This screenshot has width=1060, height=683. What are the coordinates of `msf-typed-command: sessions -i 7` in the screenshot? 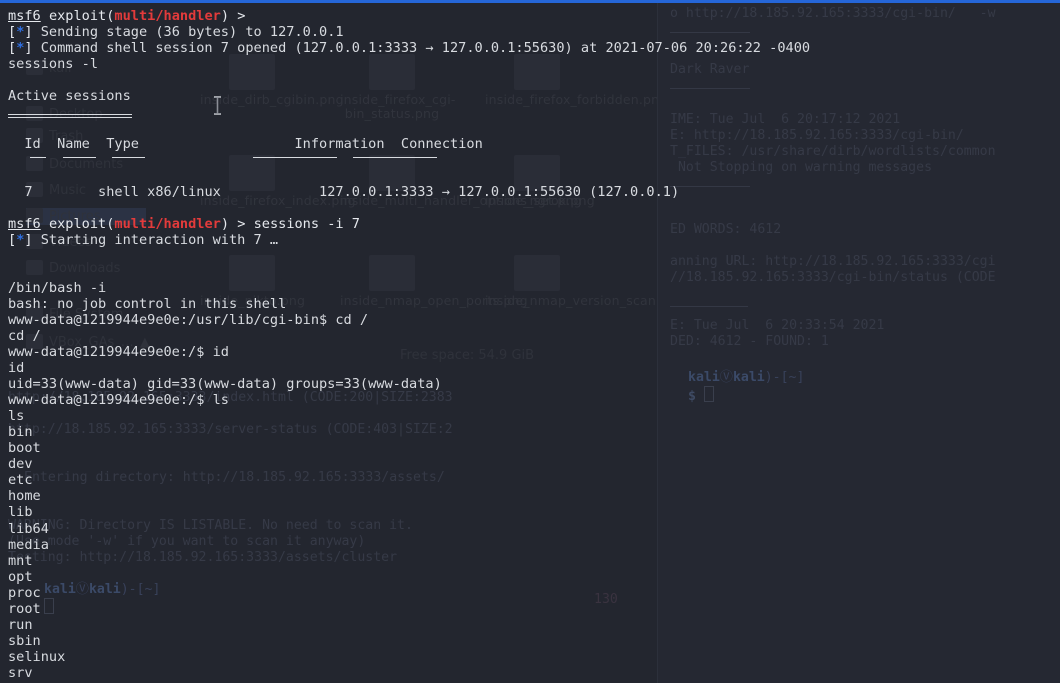 It's located at (306, 224).